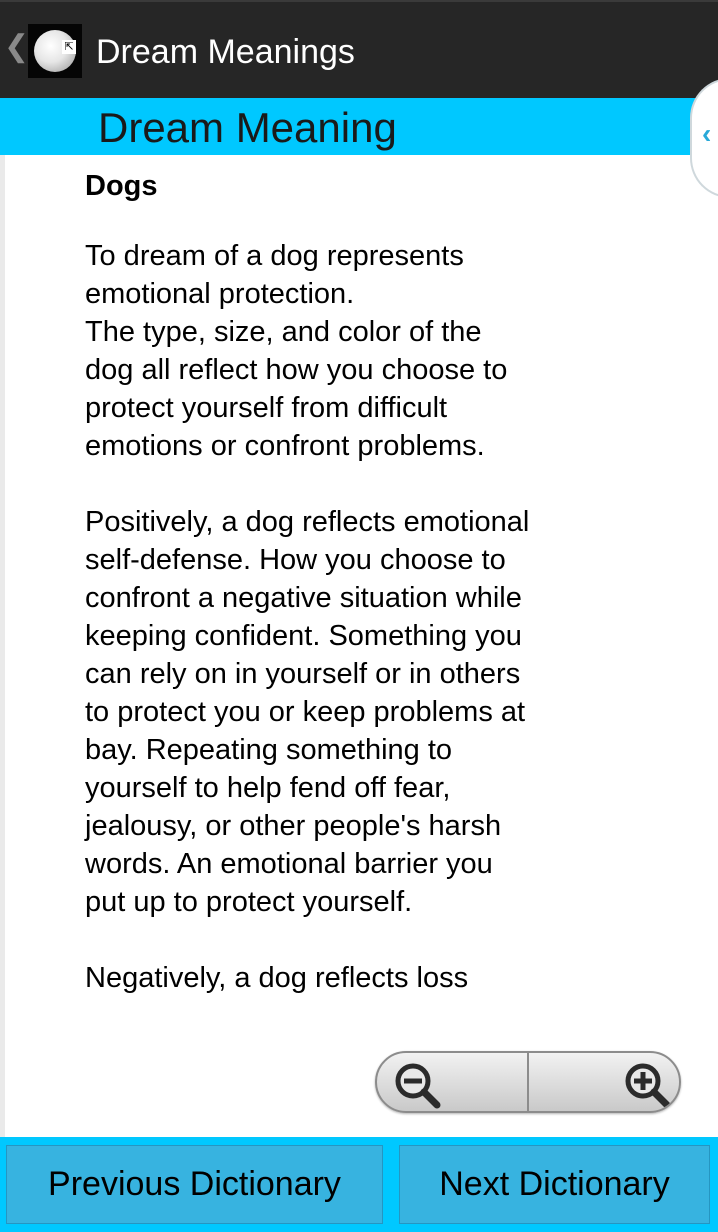 This screenshot has width=718, height=1232. What do you see at coordinates (648, 1086) in the screenshot?
I see `zoom-in-icon` at bounding box center [648, 1086].